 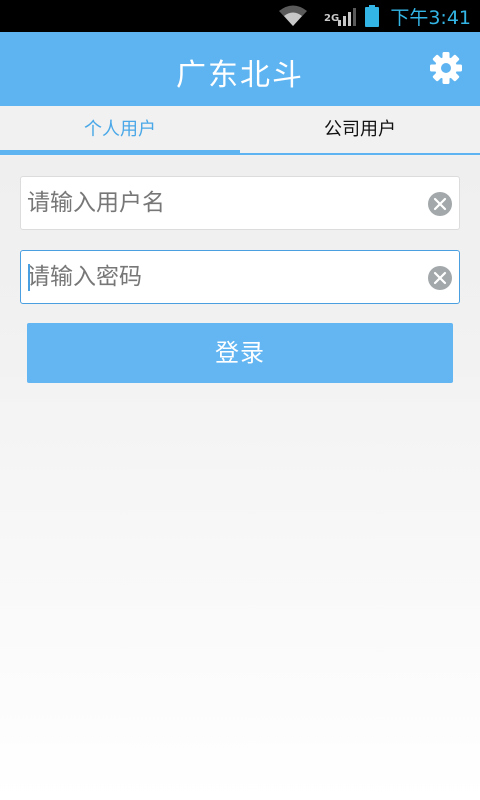 I want to click on signal-icon, so click(x=349, y=18).